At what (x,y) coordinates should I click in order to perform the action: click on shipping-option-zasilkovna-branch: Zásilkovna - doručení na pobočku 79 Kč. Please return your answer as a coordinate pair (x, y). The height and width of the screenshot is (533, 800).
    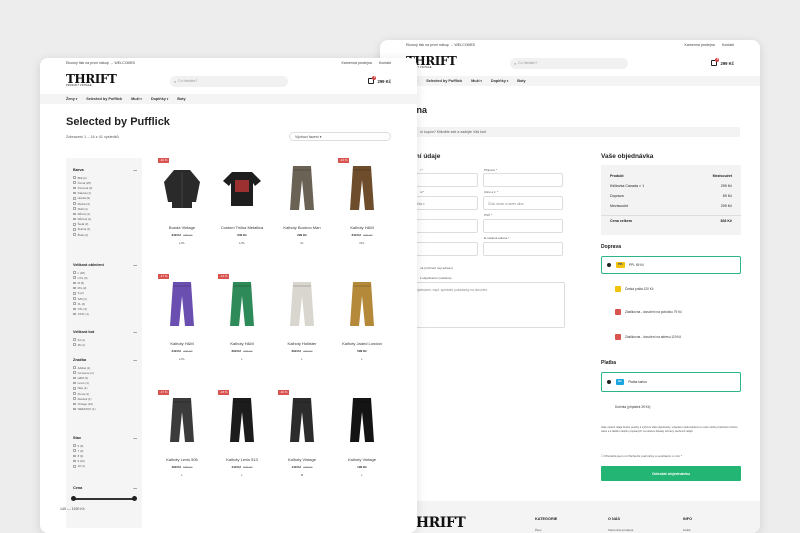
    Looking at the image, I should click on (671, 312).